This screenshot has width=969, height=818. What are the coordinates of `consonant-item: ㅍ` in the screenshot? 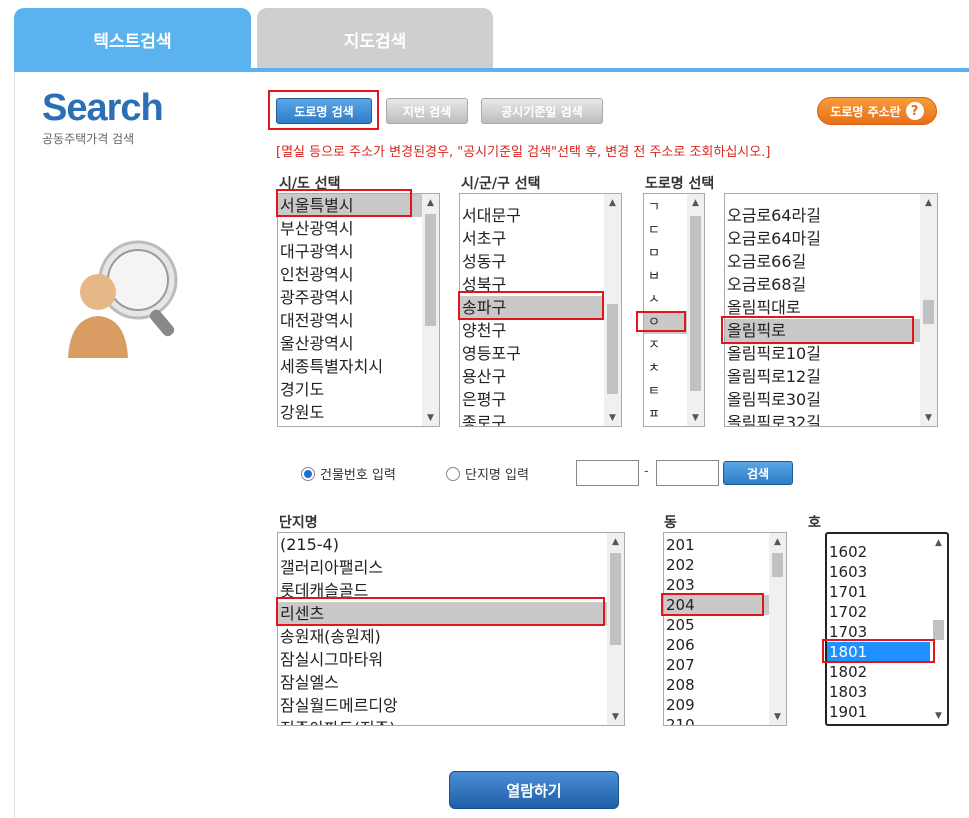 It's located at (665, 414).